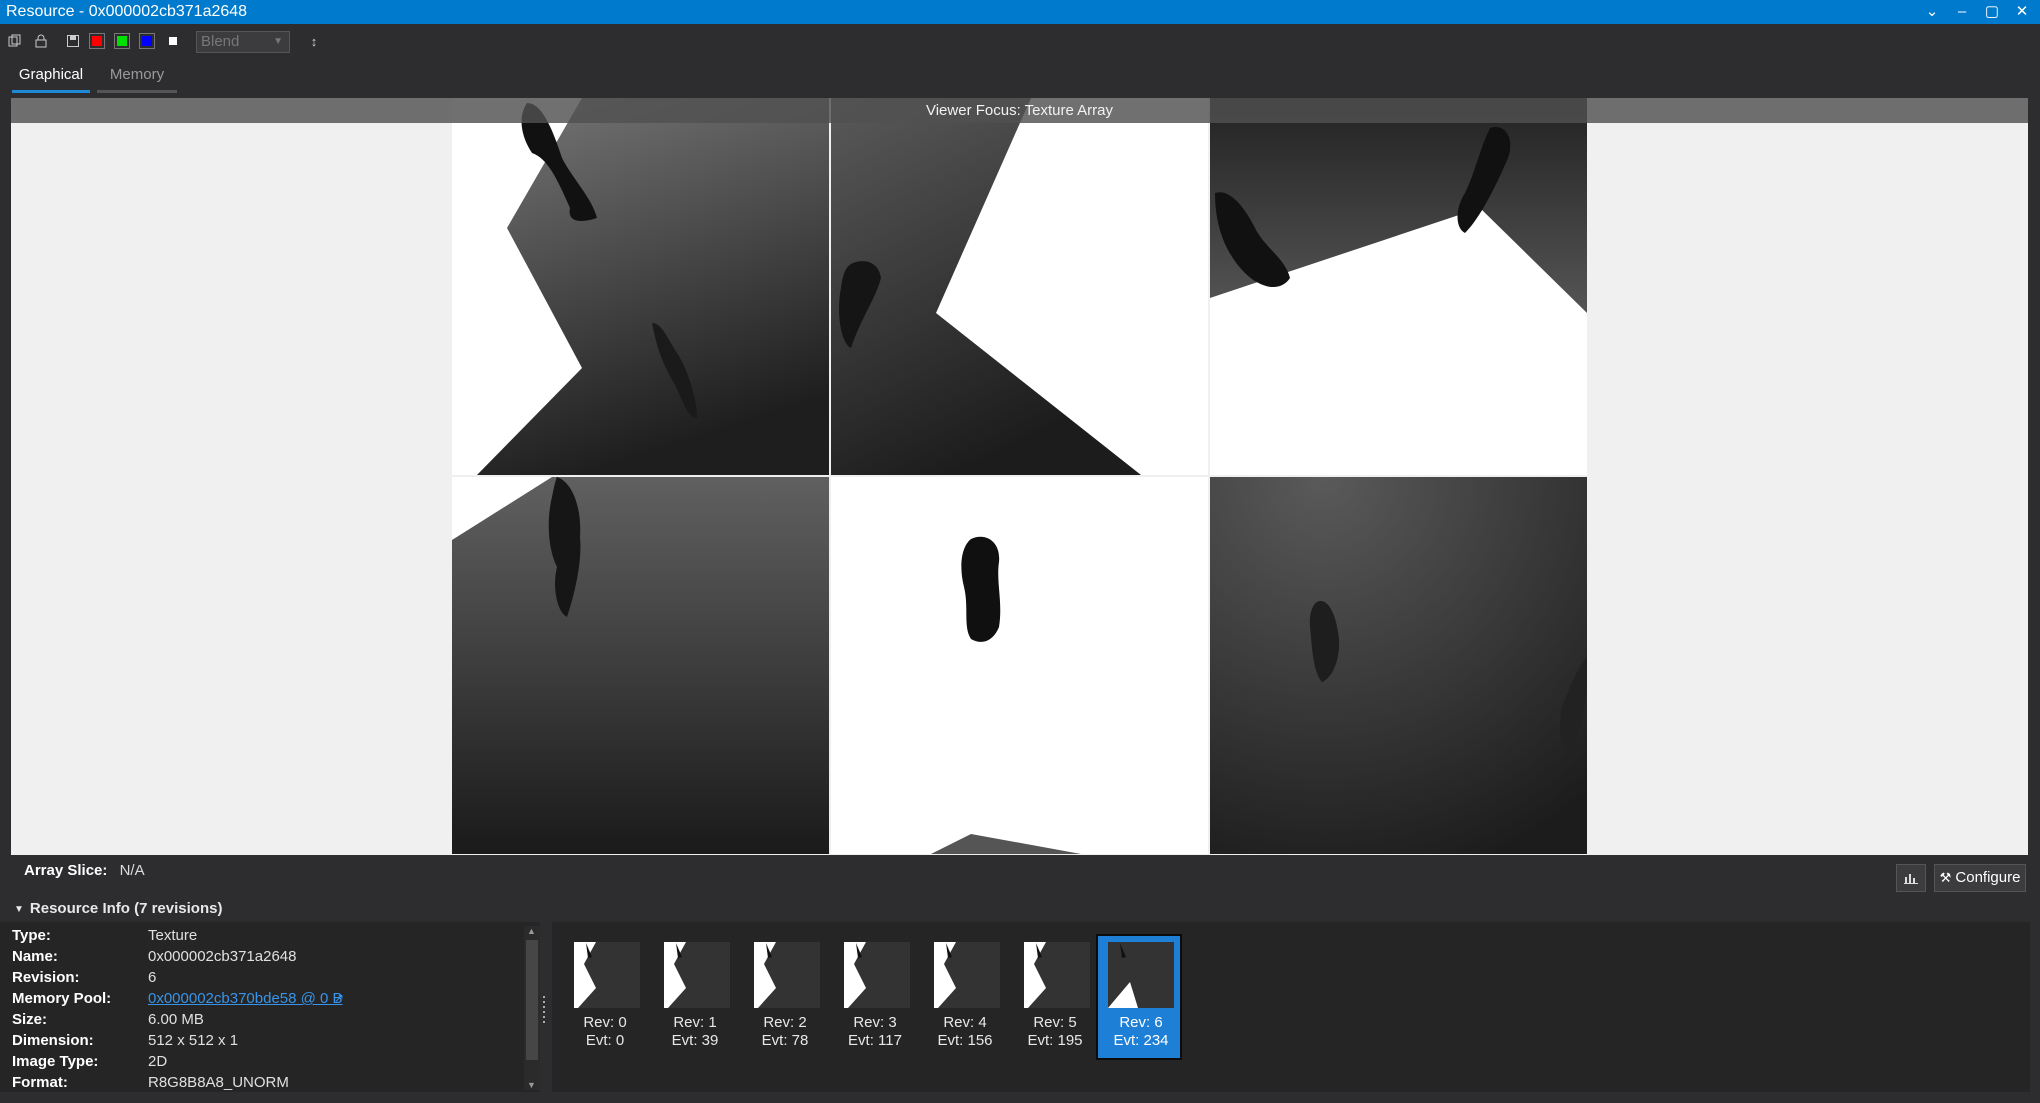  What do you see at coordinates (1945, 877) in the screenshot?
I see `wrench-icon: ⚒` at bounding box center [1945, 877].